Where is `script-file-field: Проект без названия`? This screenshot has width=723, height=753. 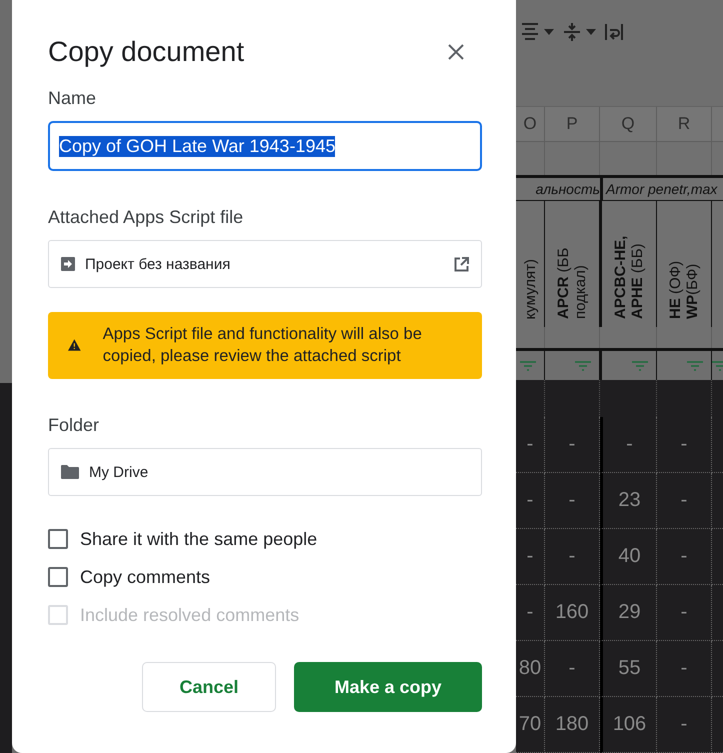
script-file-field: Проект без названия is located at coordinates (265, 264).